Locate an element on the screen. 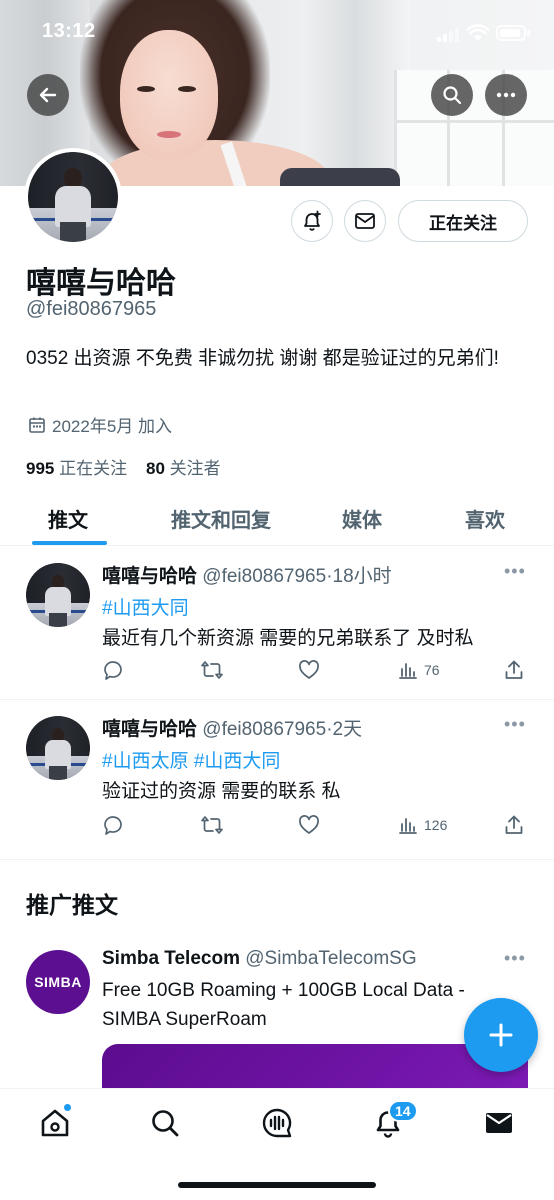 Image resolution: width=554 pixels, height=1200 pixels. more-options-button is located at coordinates (506, 95).